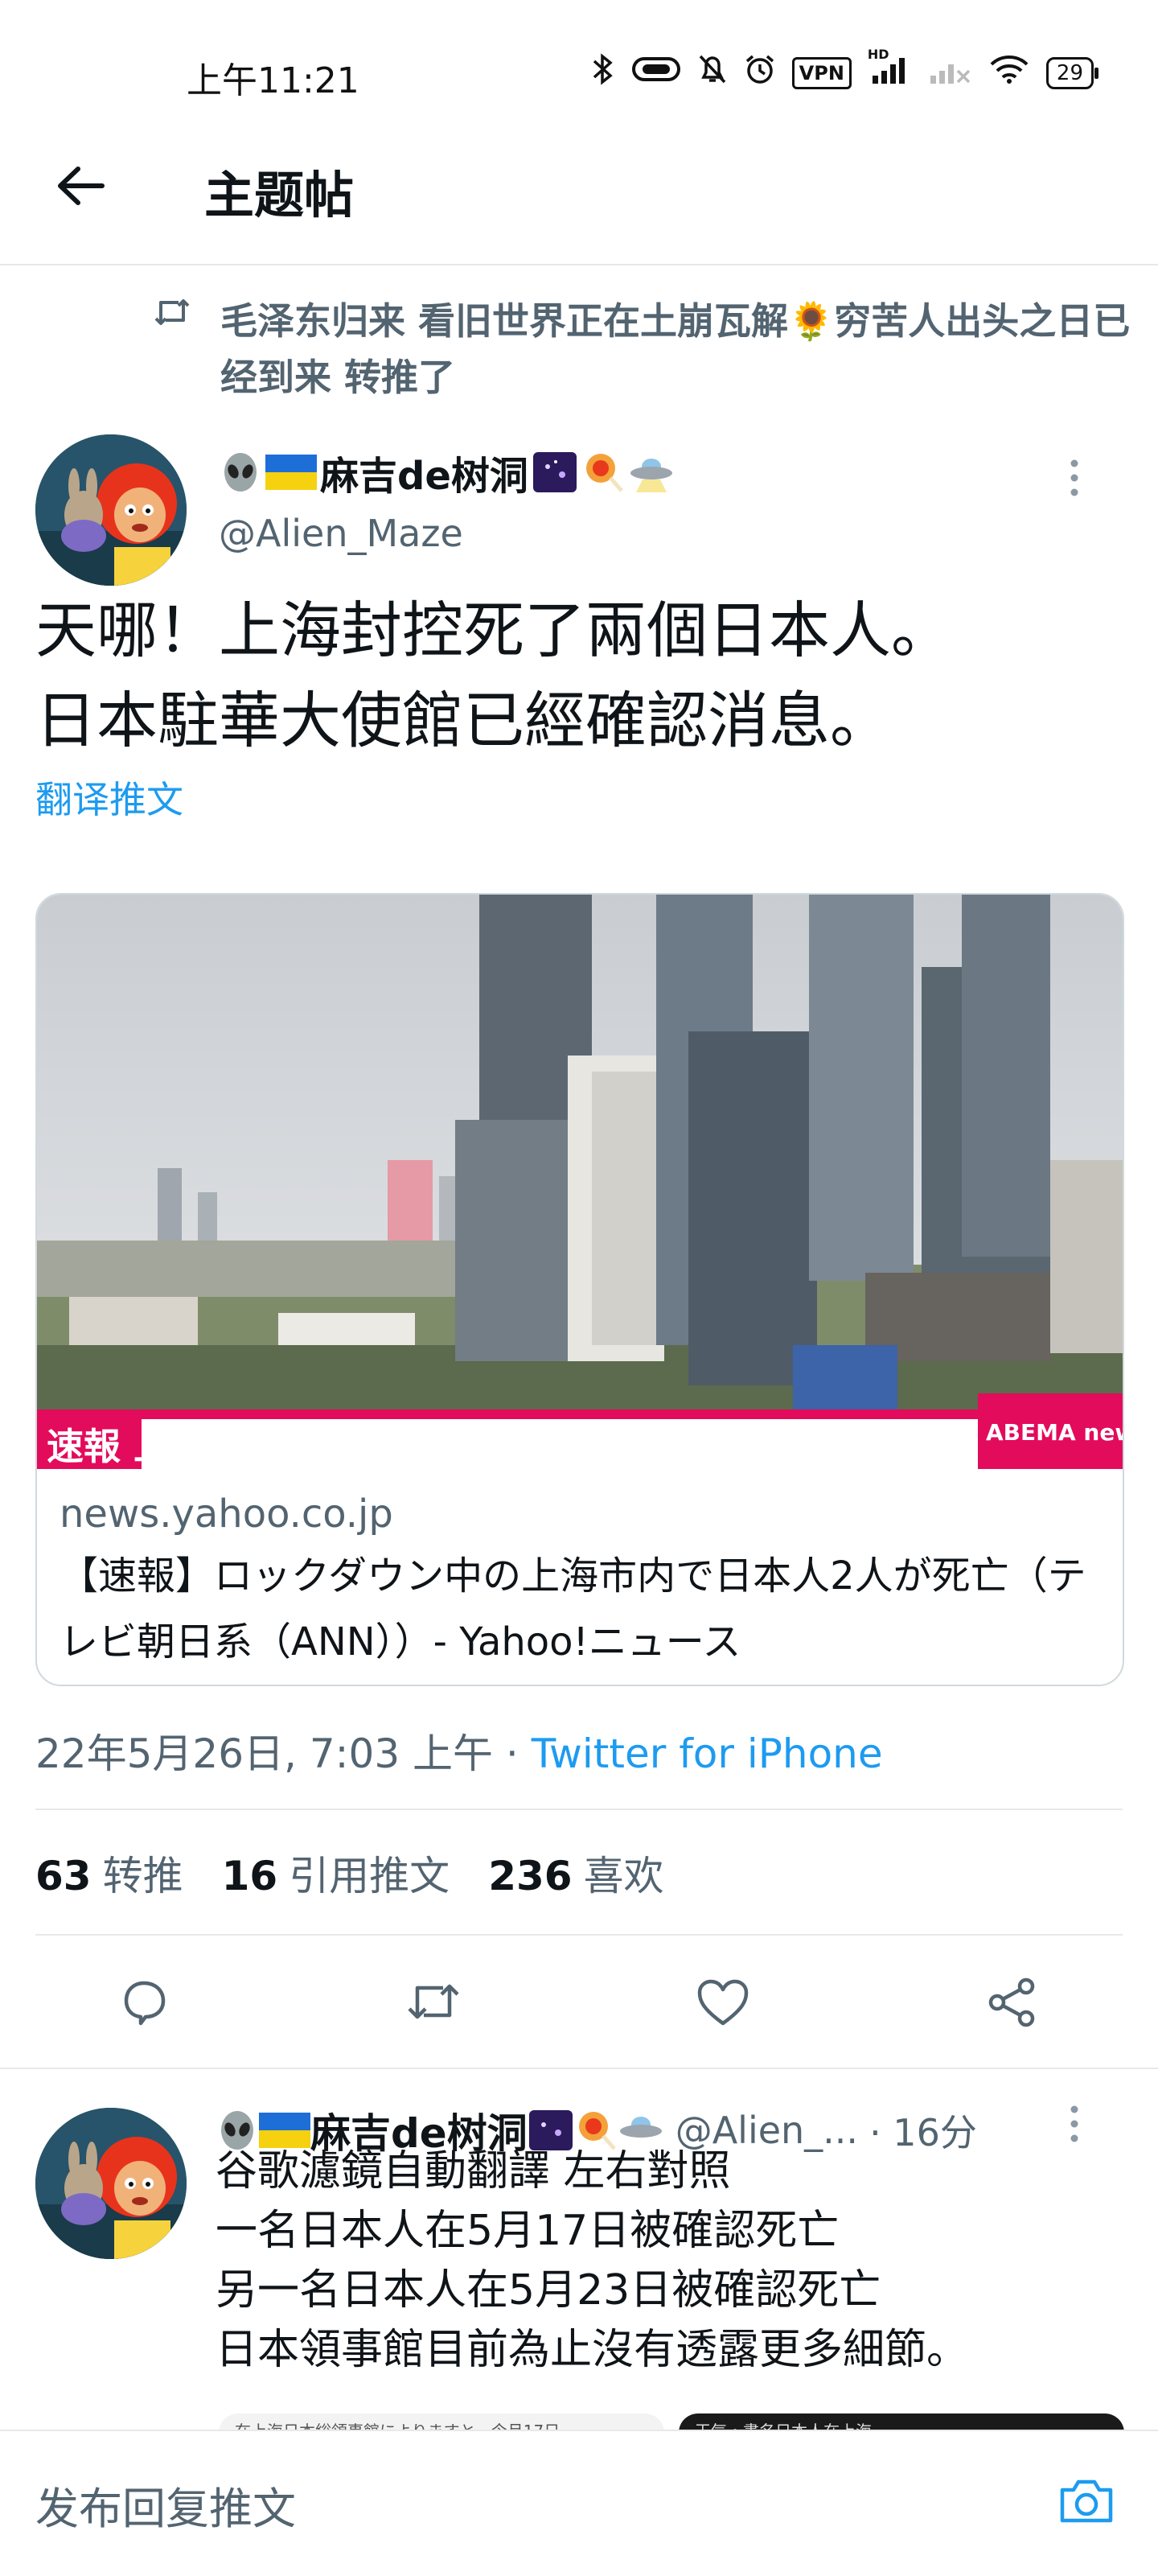  Describe the element at coordinates (579, 2503) in the screenshot. I see `reply-composer: 发布回复推文` at that location.